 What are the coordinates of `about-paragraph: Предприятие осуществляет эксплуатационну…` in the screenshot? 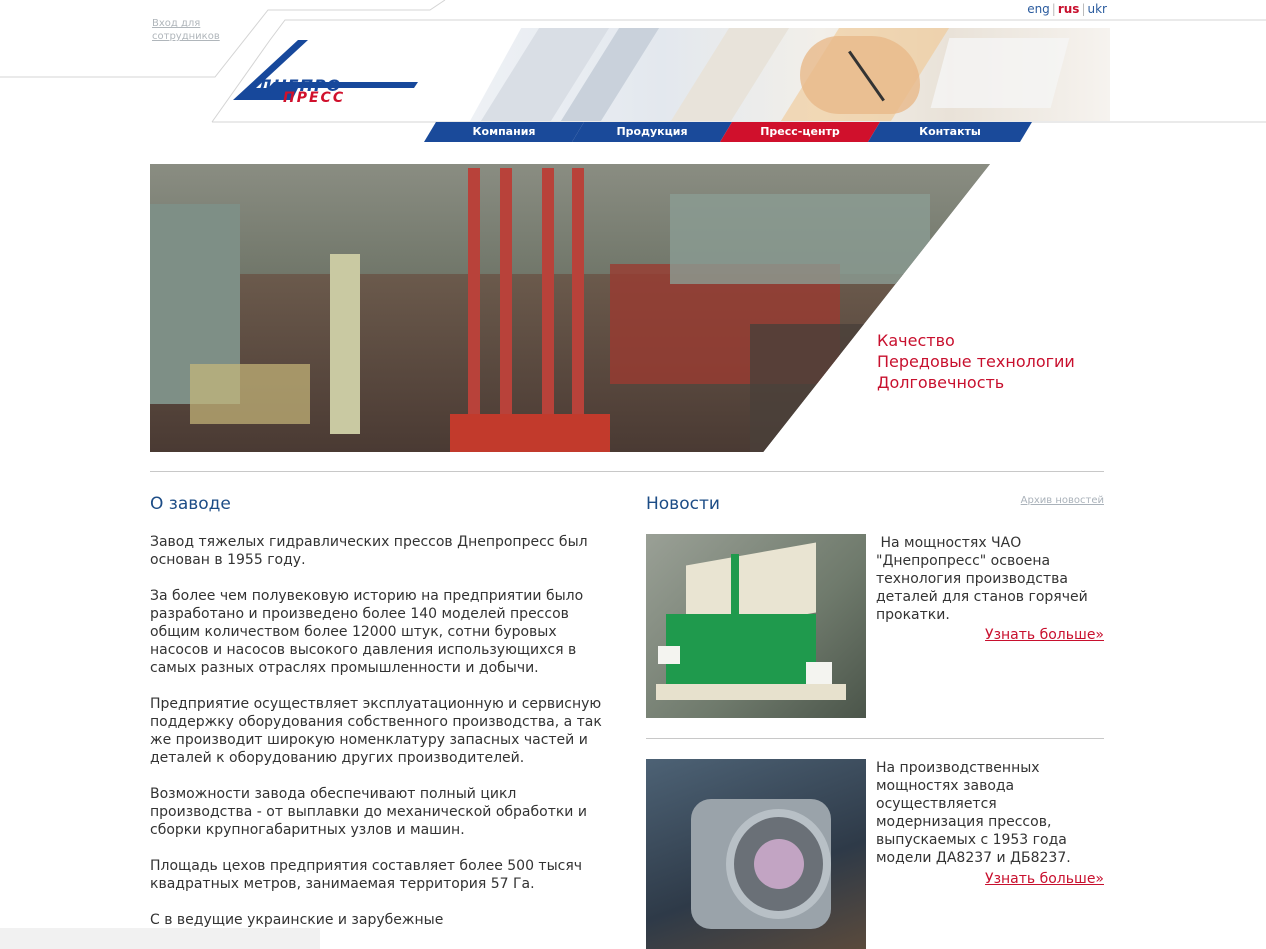 It's located at (376, 731).